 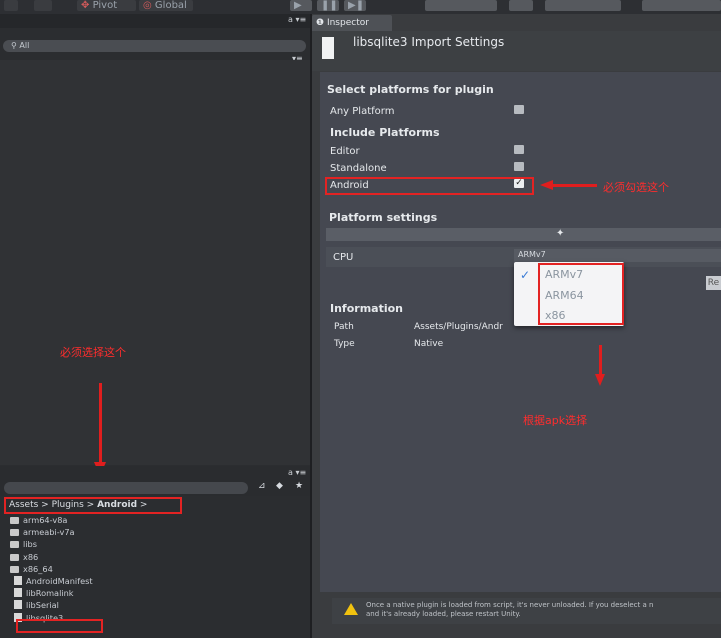 I want to click on lock-menu-icon: a ▾≡, so click(x=297, y=19).